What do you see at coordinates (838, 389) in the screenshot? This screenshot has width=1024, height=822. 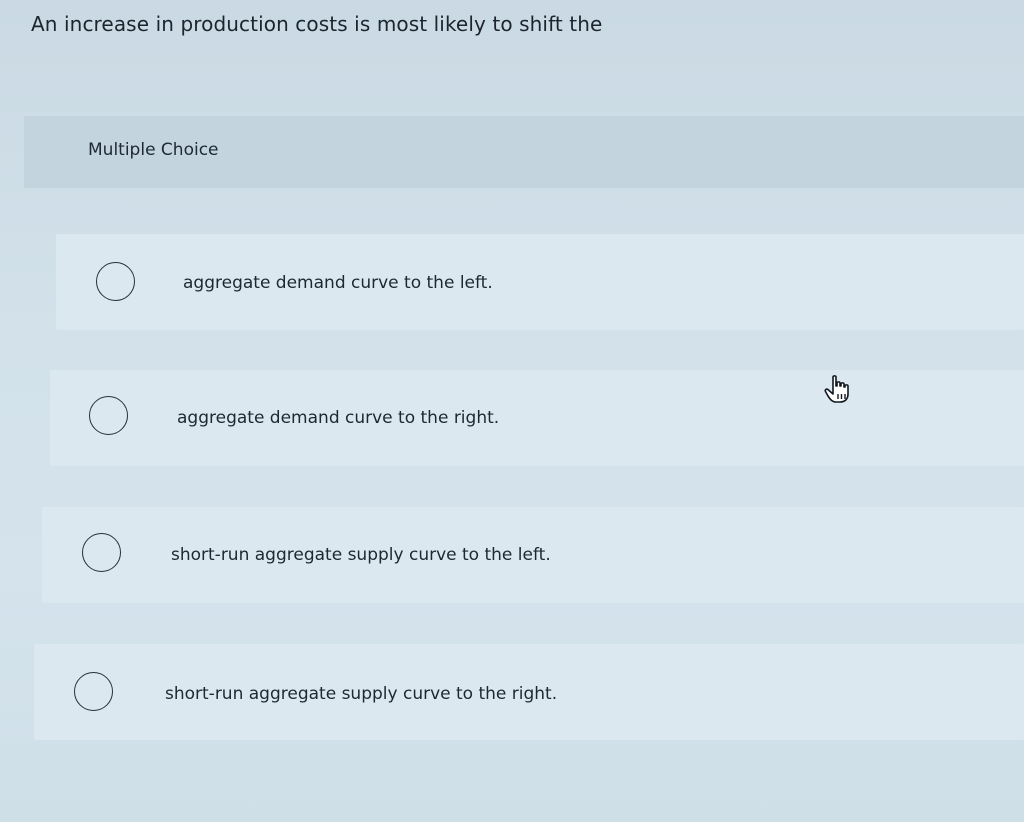 I see `hand-pointer-icon` at bounding box center [838, 389].